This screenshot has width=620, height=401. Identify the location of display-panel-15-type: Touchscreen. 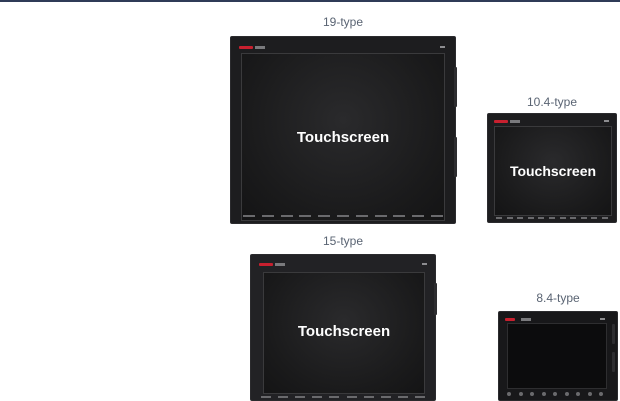
(343, 327).